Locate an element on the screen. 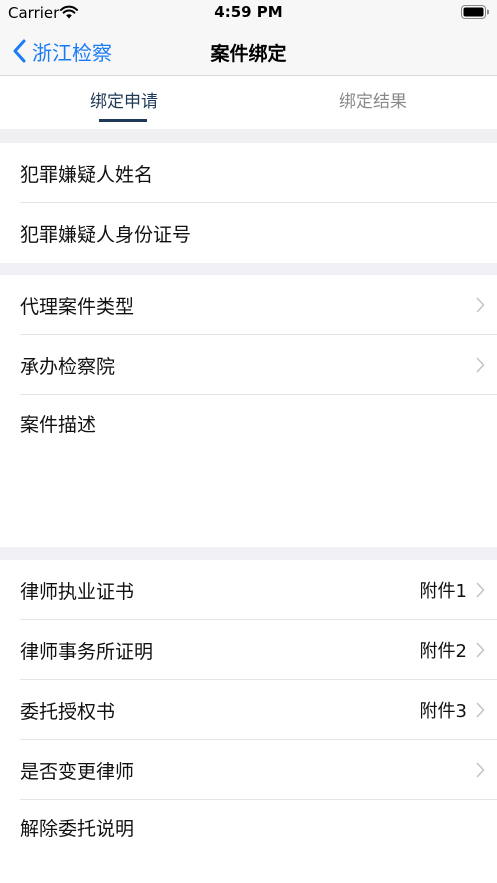 Image resolution: width=497 pixels, height=883 pixels. case-type-row: 代理案件类型 is located at coordinates (248, 305).